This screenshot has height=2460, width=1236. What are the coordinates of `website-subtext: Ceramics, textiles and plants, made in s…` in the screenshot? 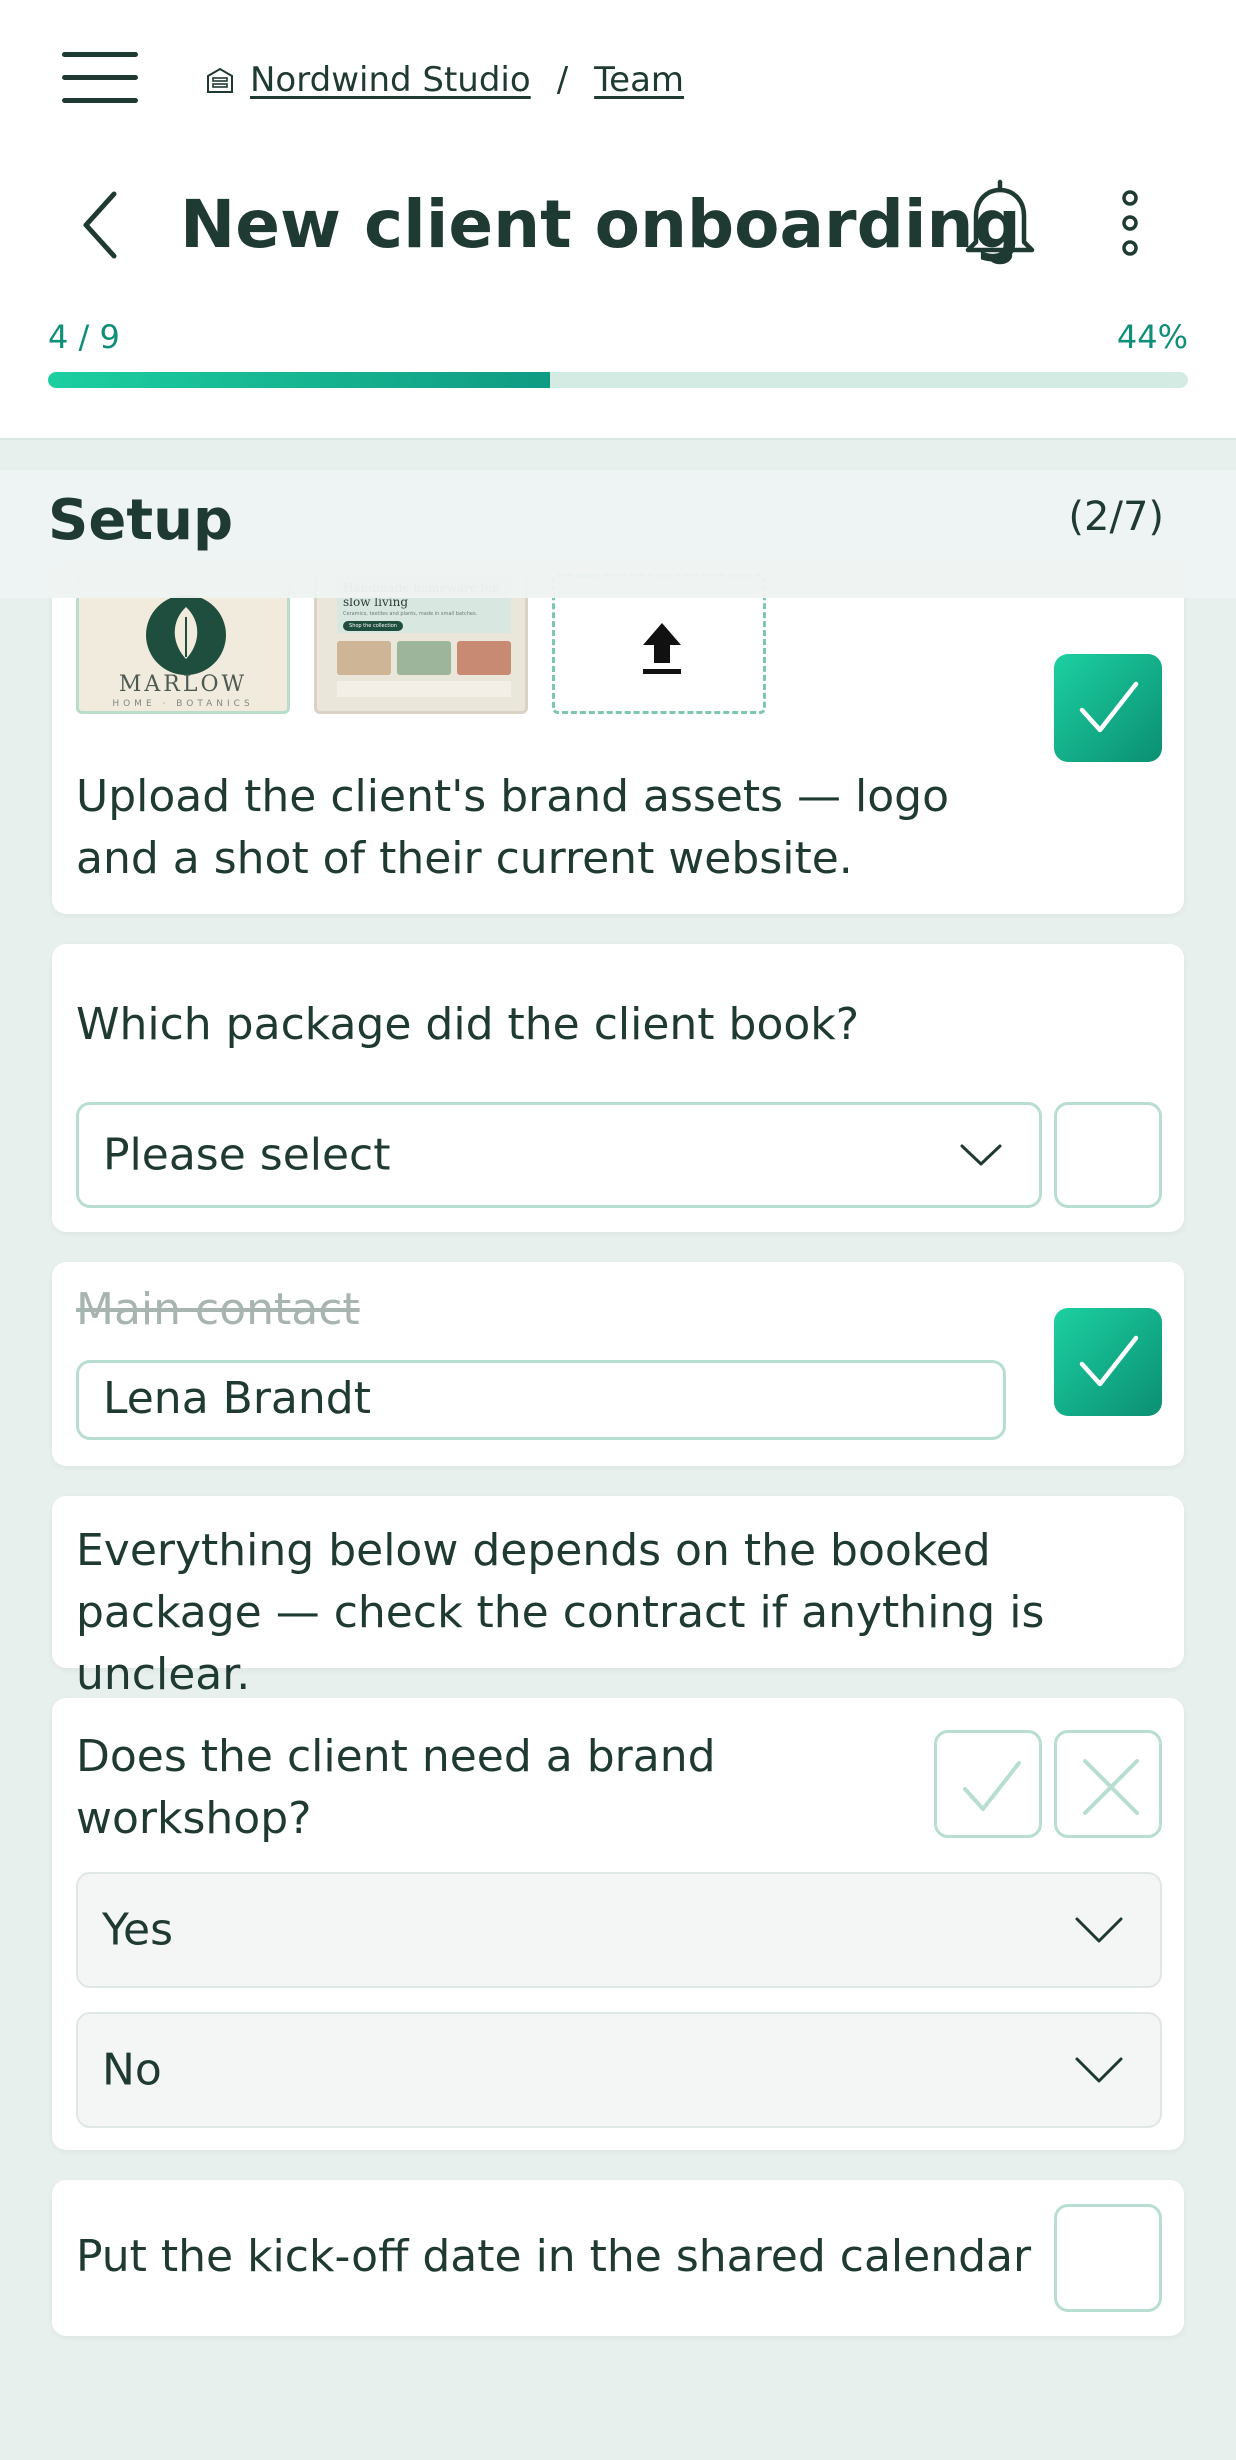 It's located at (410, 614).